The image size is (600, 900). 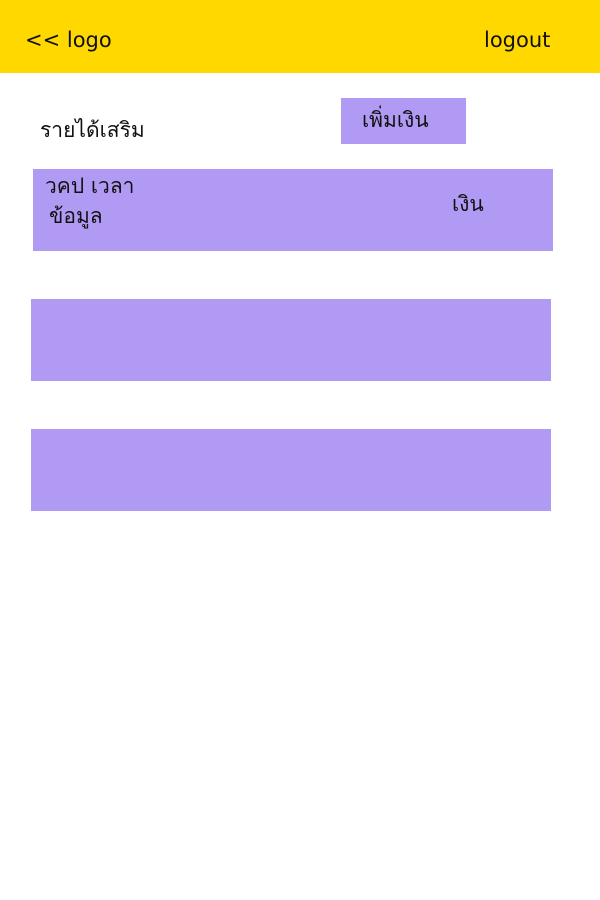 I want to click on entry-date-time: วคป เวลา, so click(x=90, y=186).